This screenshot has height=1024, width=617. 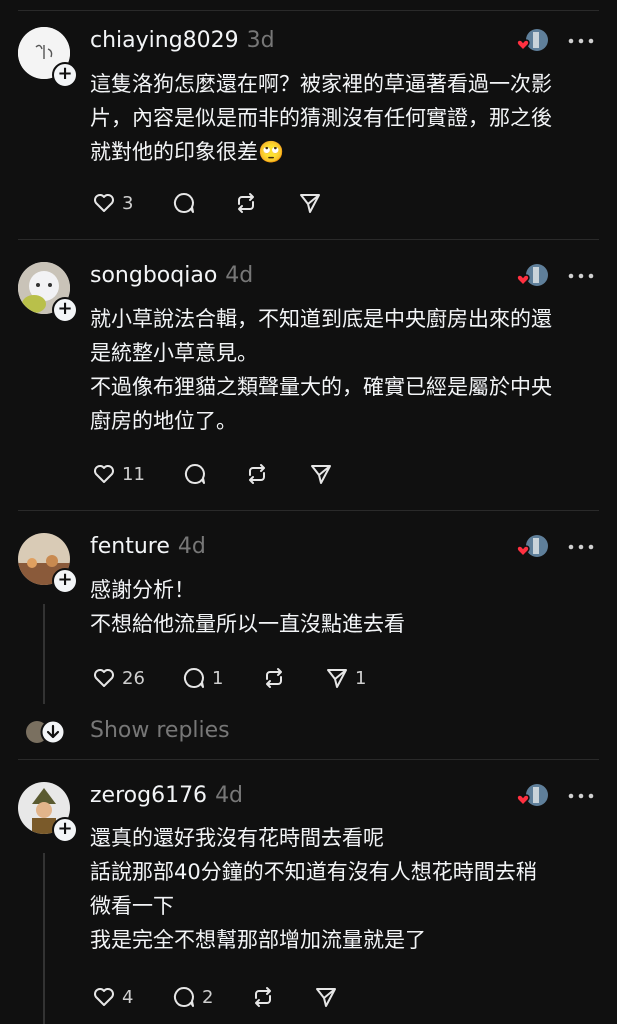 I want to click on like-count: 11, so click(x=133, y=474).